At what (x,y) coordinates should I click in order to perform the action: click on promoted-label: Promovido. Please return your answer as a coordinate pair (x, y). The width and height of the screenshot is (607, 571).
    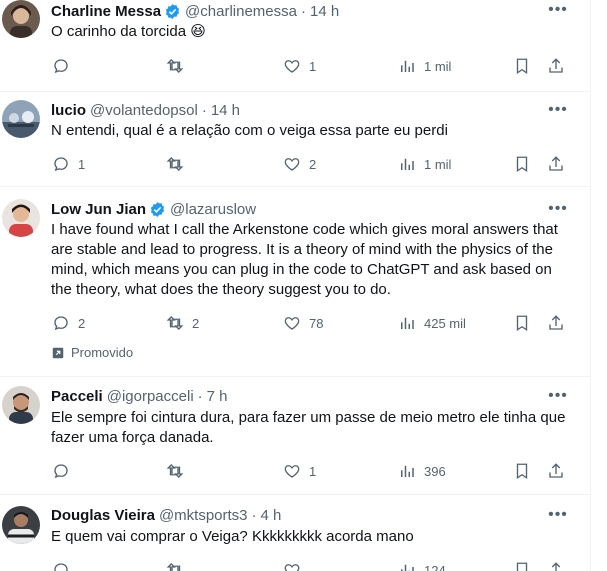
    Looking at the image, I should click on (92, 352).